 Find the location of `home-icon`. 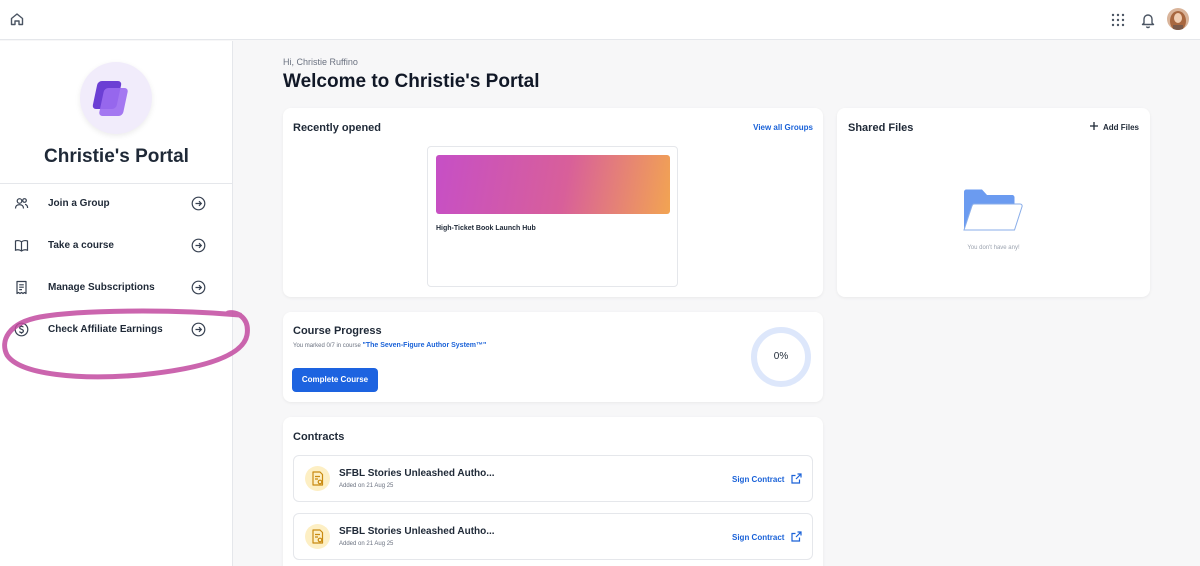

home-icon is located at coordinates (17, 19).